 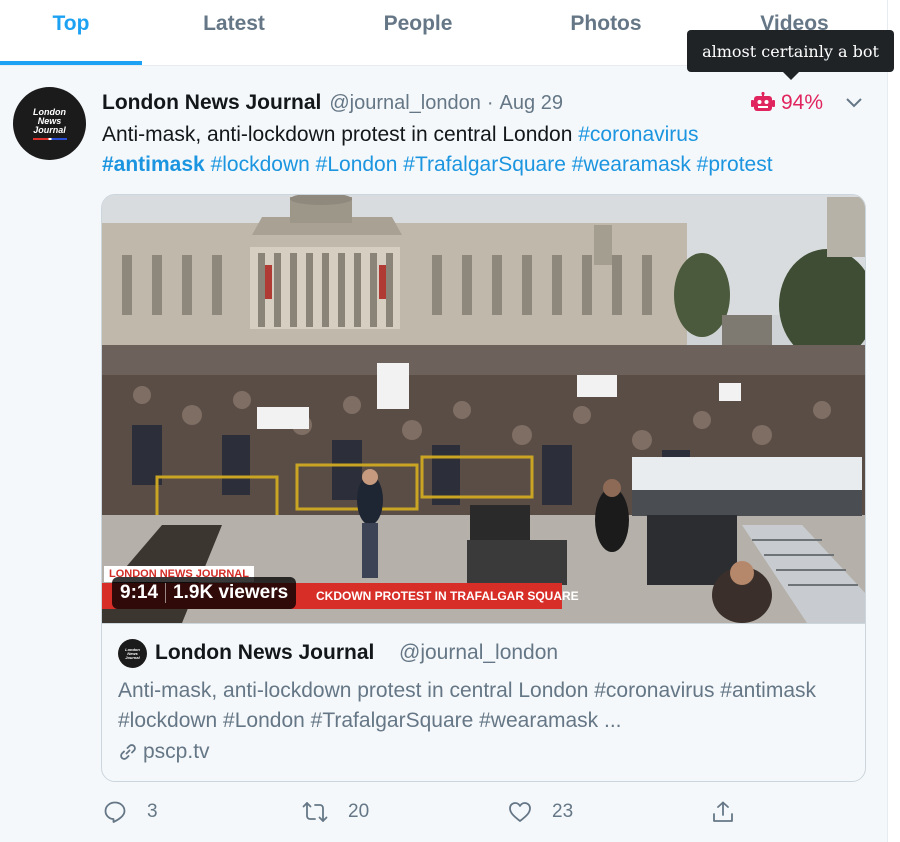 I want to click on like-button: 23, so click(x=540, y=812).